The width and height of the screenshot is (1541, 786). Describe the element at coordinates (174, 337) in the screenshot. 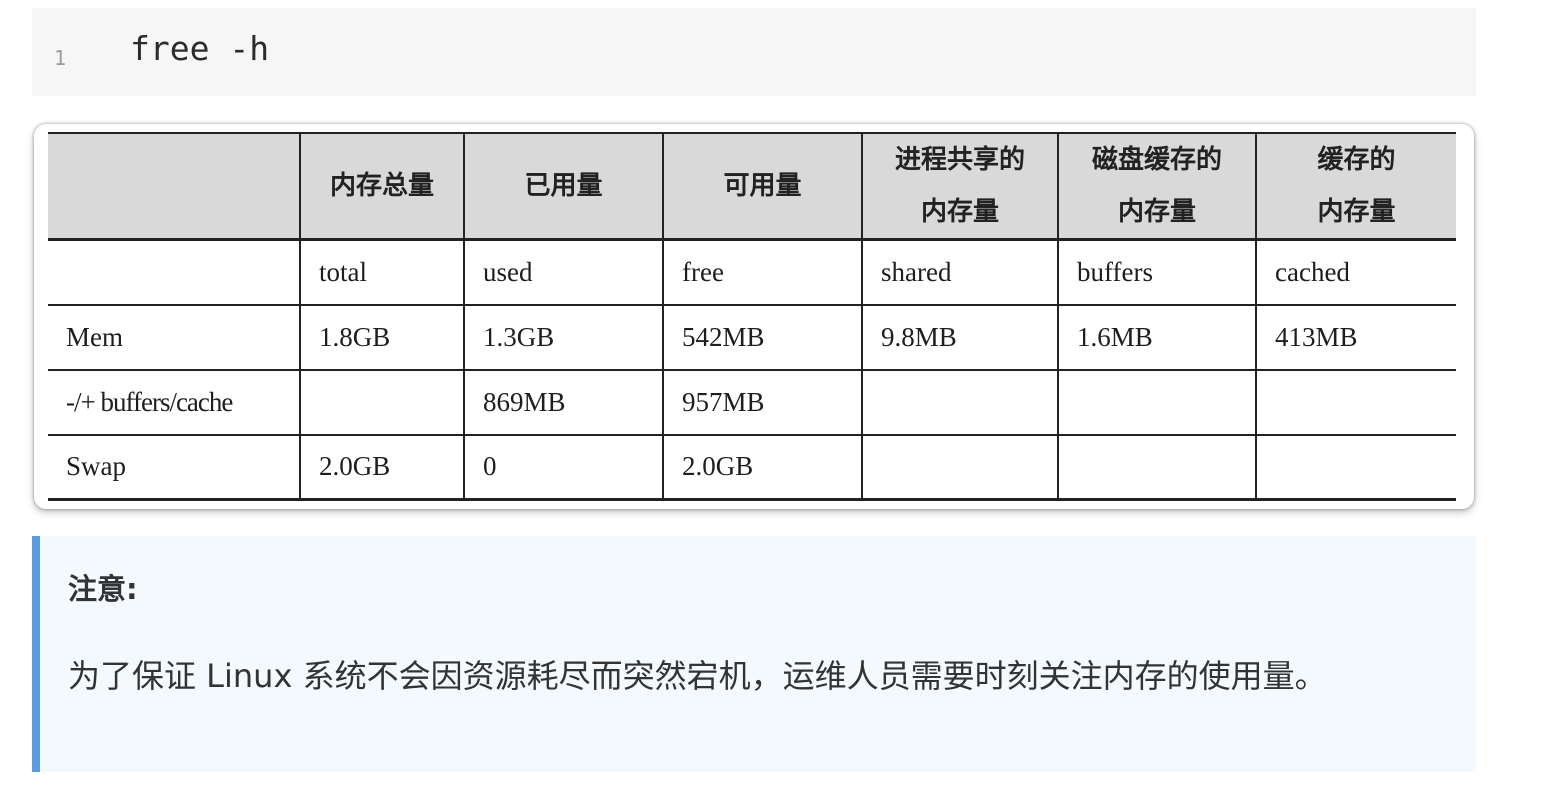

I see `table-cell: Mem` at that location.